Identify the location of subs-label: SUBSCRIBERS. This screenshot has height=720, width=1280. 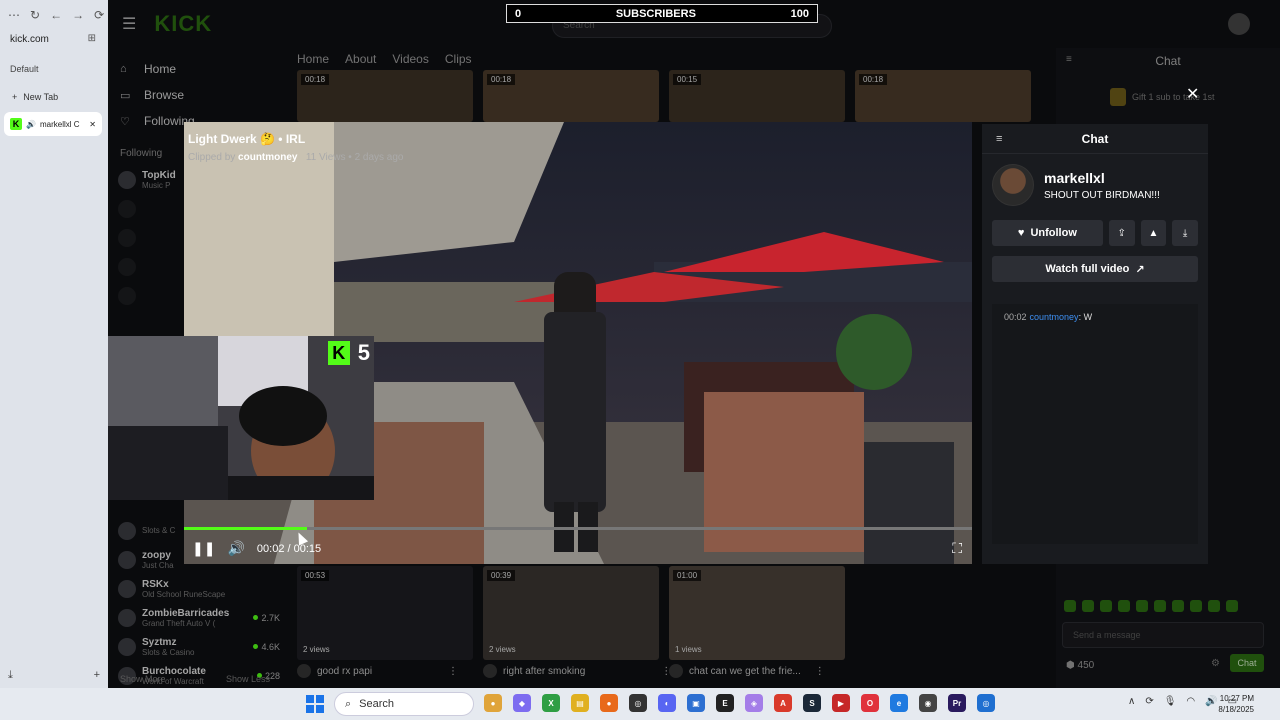
(655, 13).